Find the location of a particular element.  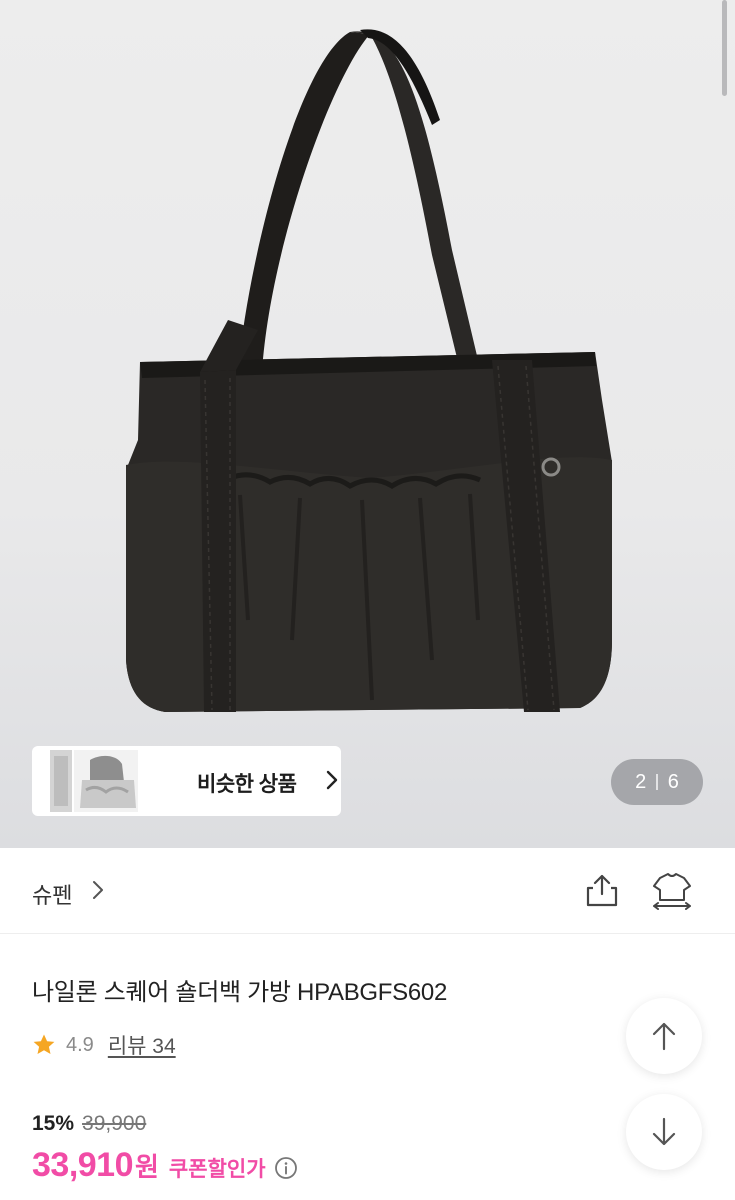

scroll-up-button is located at coordinates (664, 1036).